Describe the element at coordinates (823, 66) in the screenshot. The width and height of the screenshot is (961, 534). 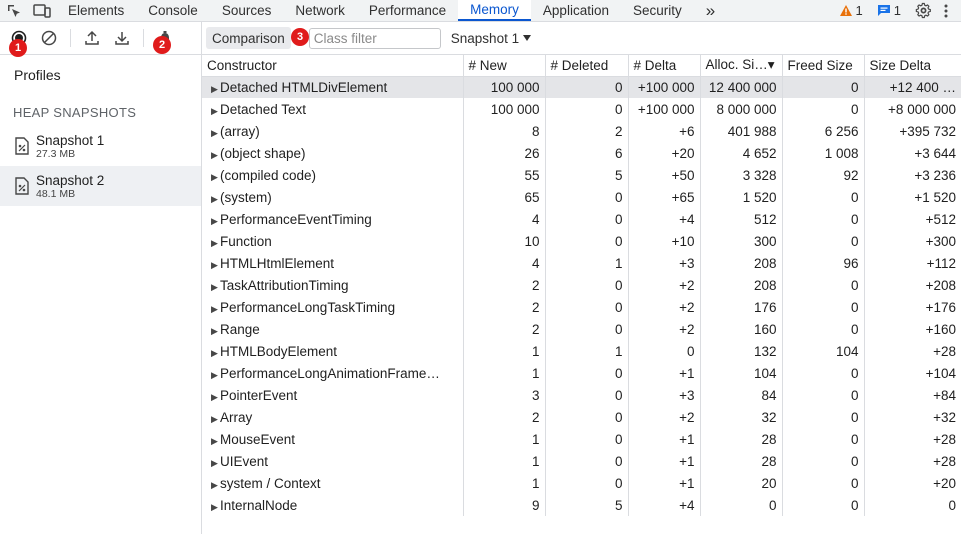
I see `column-header-freed-size: Freed Size` at that location.